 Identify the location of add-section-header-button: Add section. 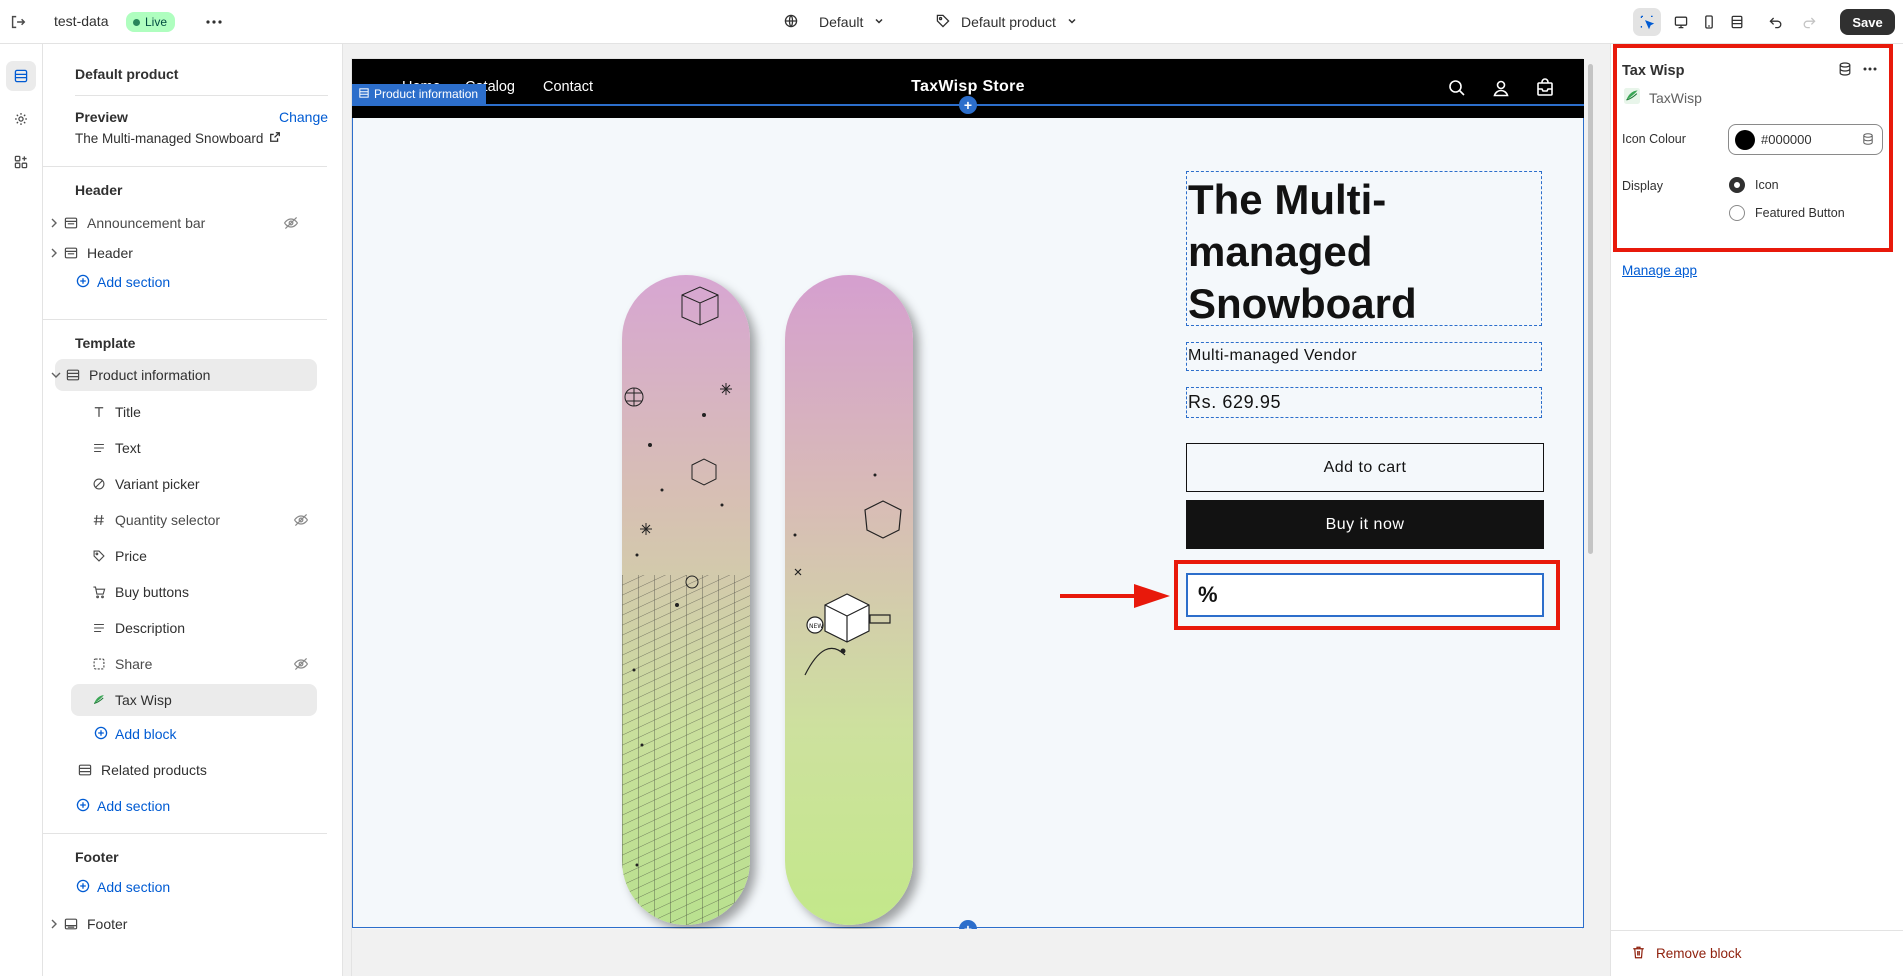
(122, 282).